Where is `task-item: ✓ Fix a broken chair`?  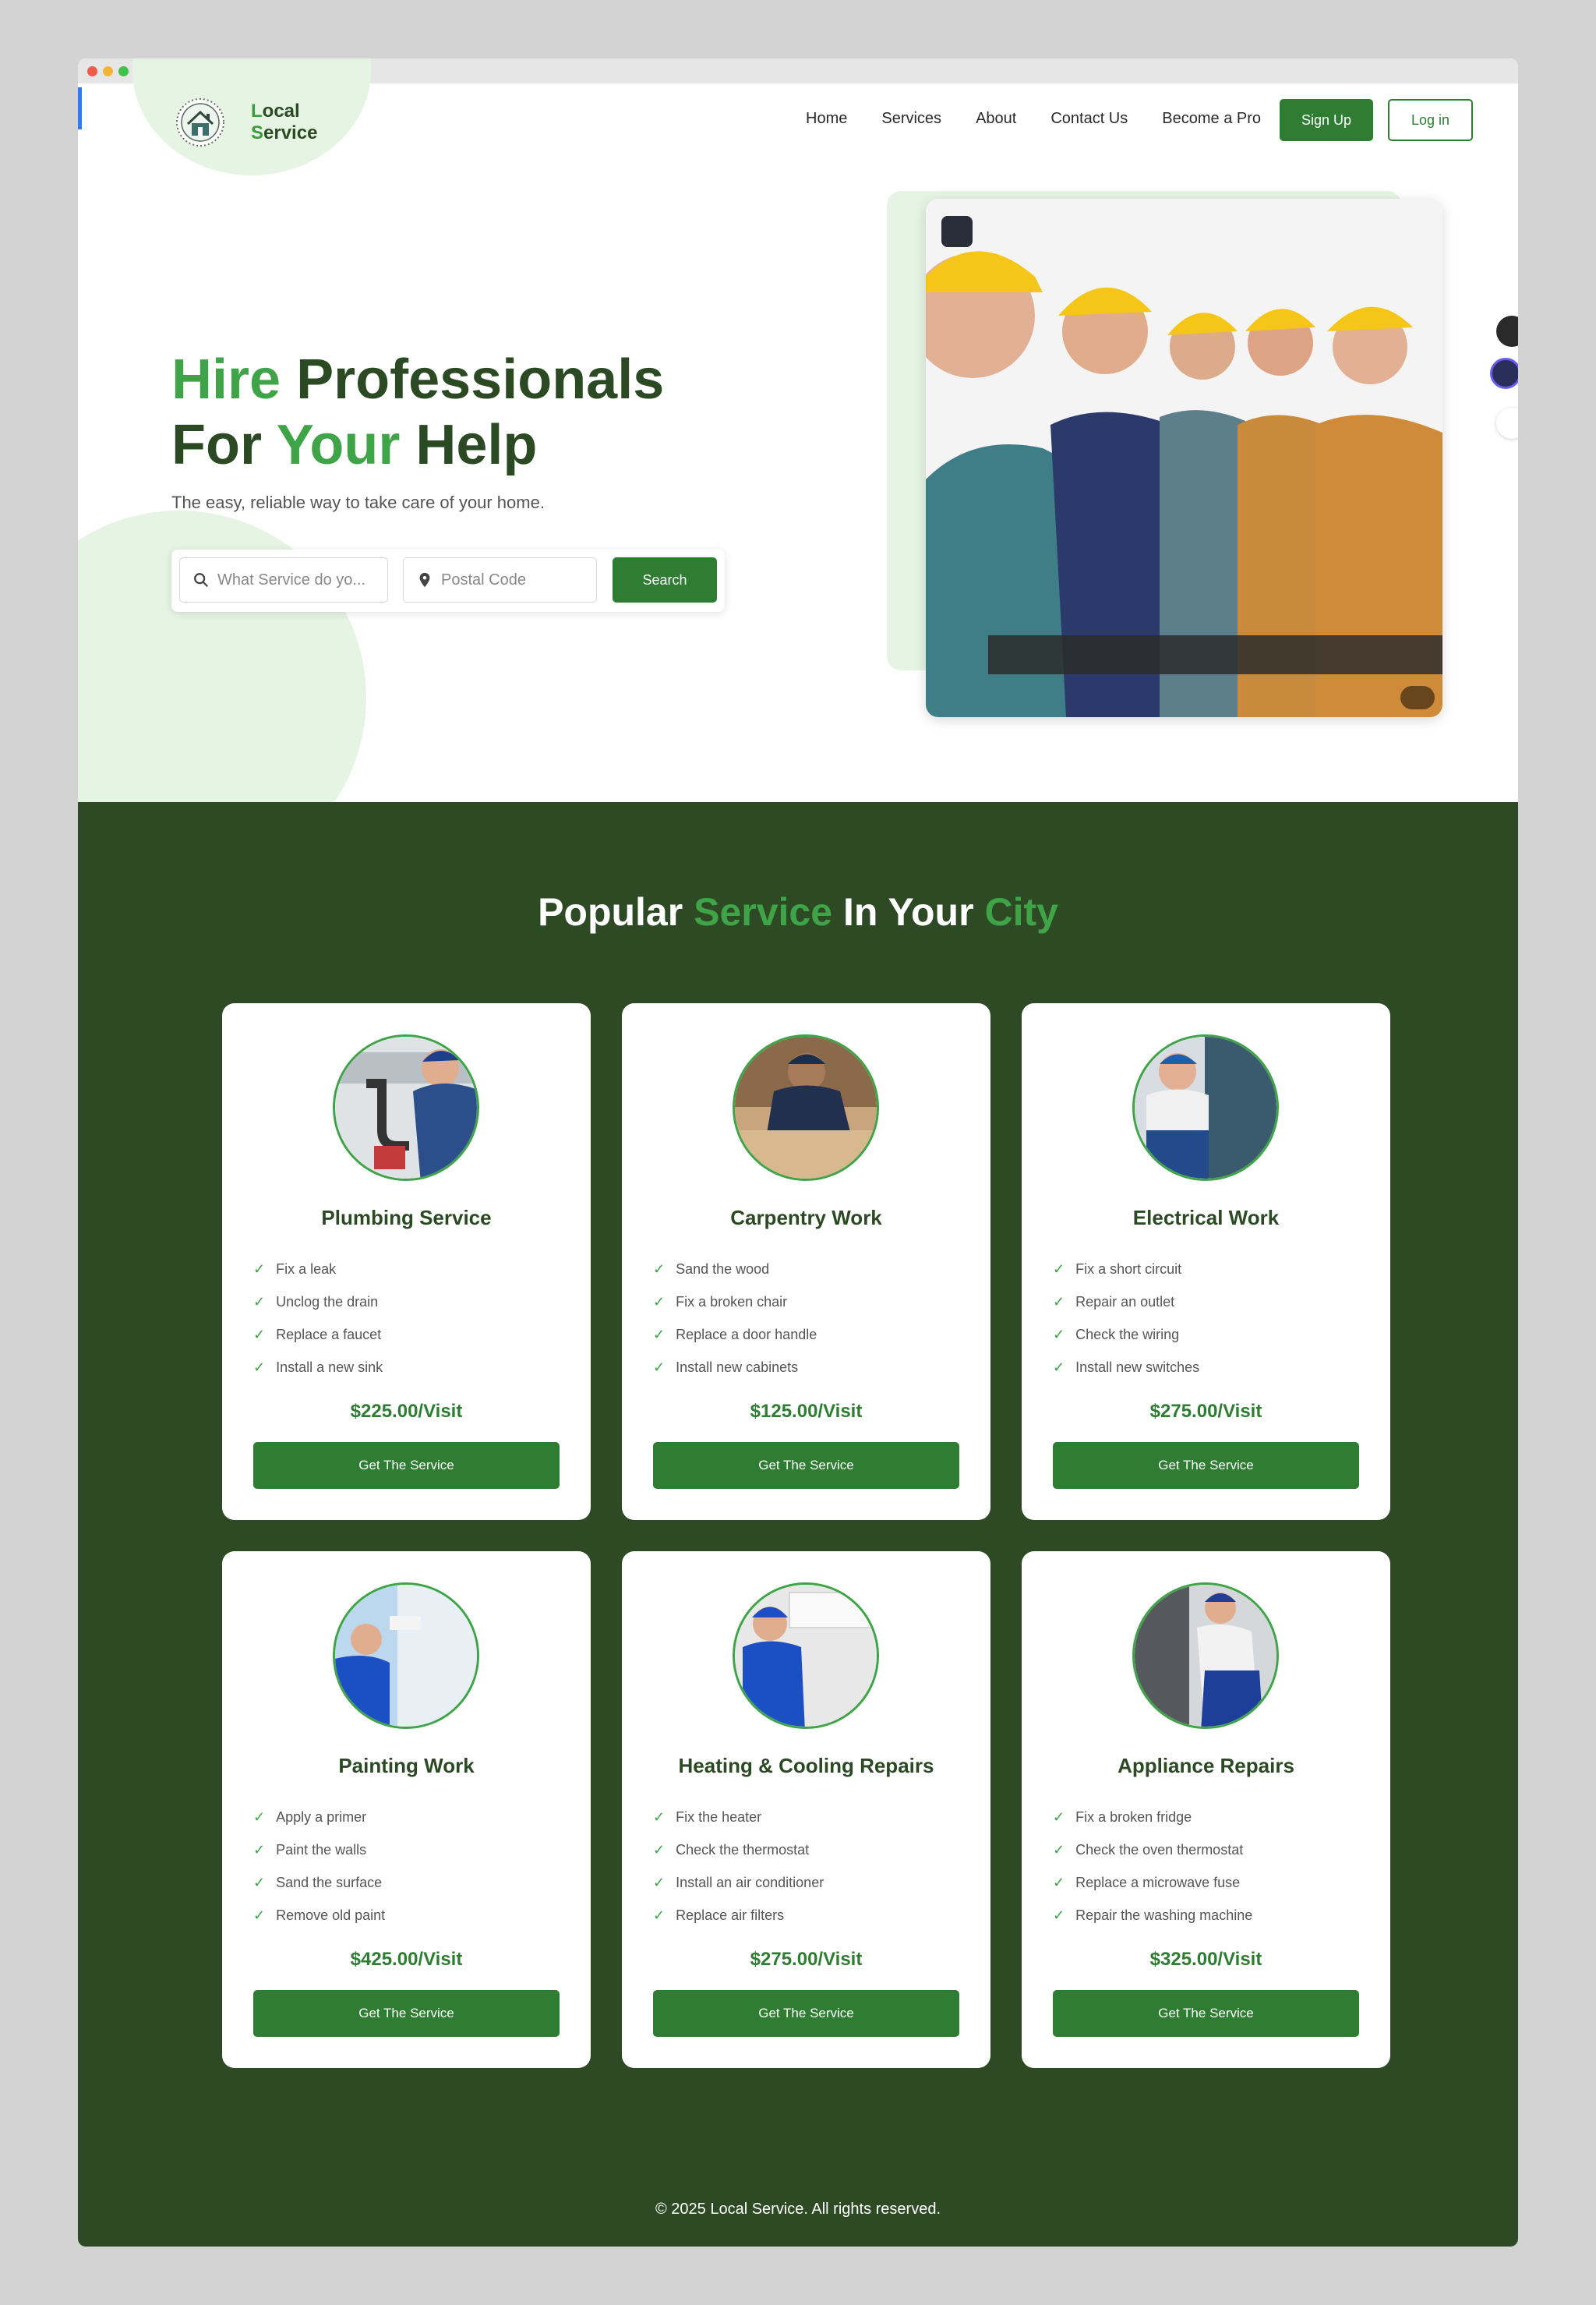
task-item: ✓ Fix a broken chair is located at coordinates (720, 1302).